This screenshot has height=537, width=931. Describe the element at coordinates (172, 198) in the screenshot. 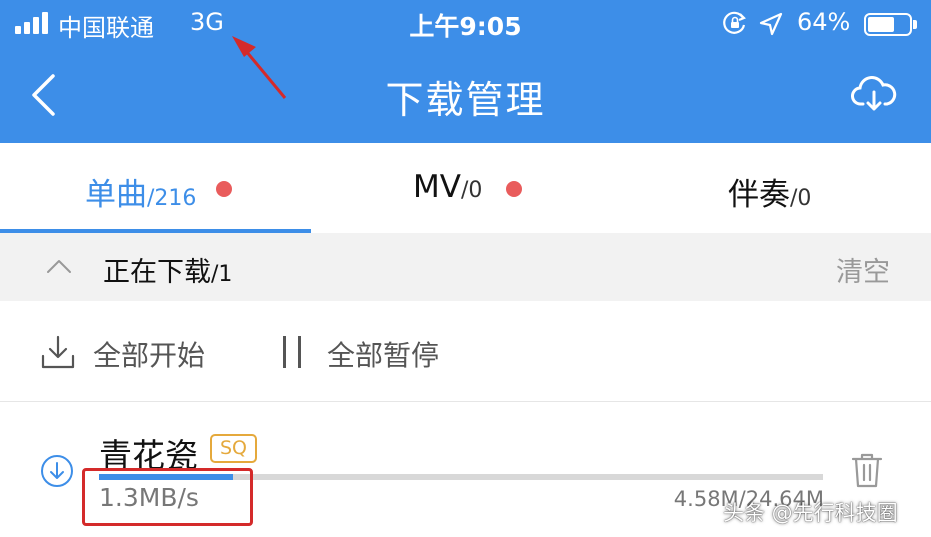

I see `tab-songs-count: /216` at that location.